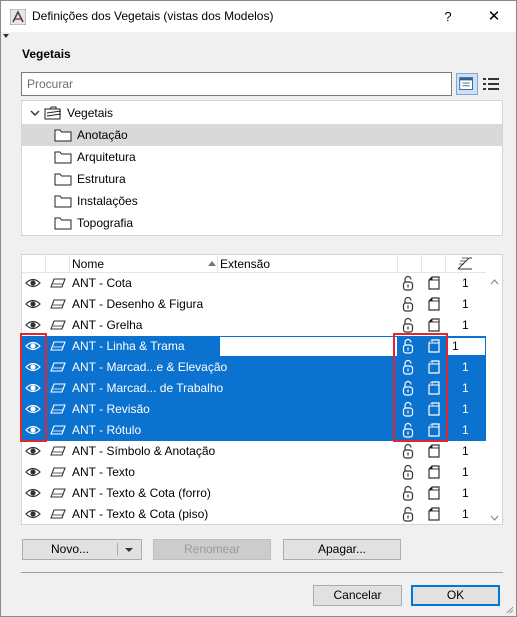 This screenshot has width=517, height=617. What do you see at coordinates (410, 264) in the screenshot?
I see `header-lock` at bounding box center [410, 264].